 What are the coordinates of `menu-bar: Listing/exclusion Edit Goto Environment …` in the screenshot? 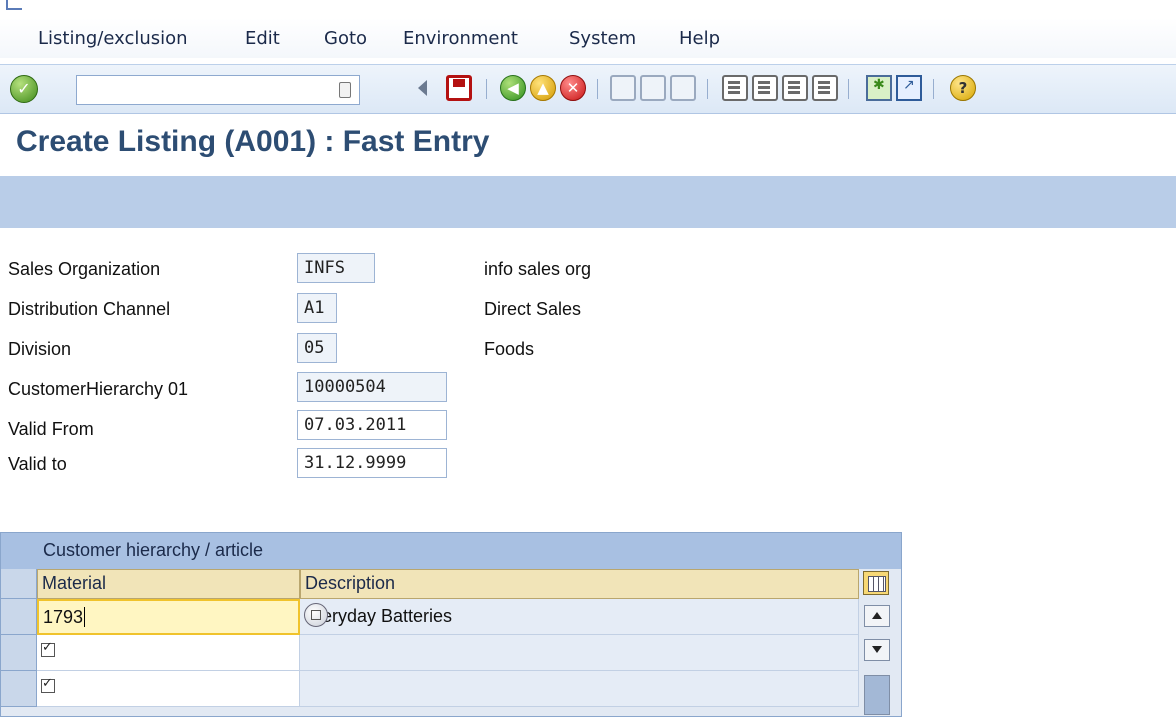 It's located at (588, 38).